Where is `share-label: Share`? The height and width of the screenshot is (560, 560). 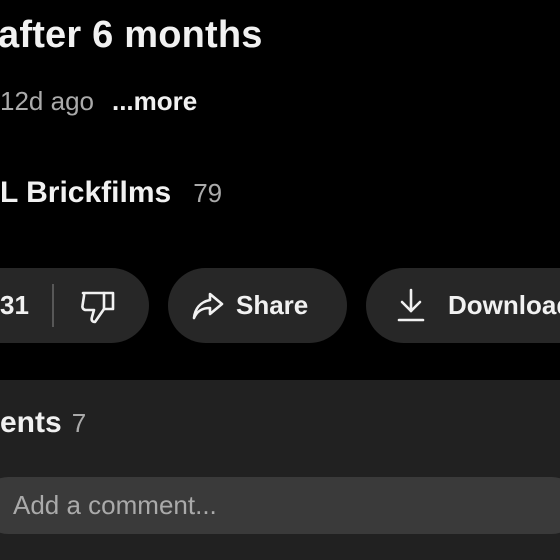
share-label: Share is located at coordinates (272, 305).